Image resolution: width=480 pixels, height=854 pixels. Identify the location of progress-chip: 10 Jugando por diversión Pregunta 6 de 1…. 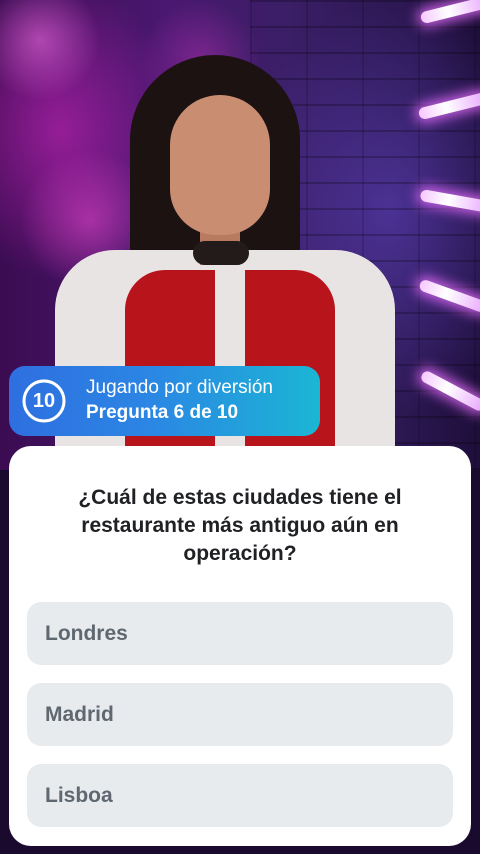
(164, 401).